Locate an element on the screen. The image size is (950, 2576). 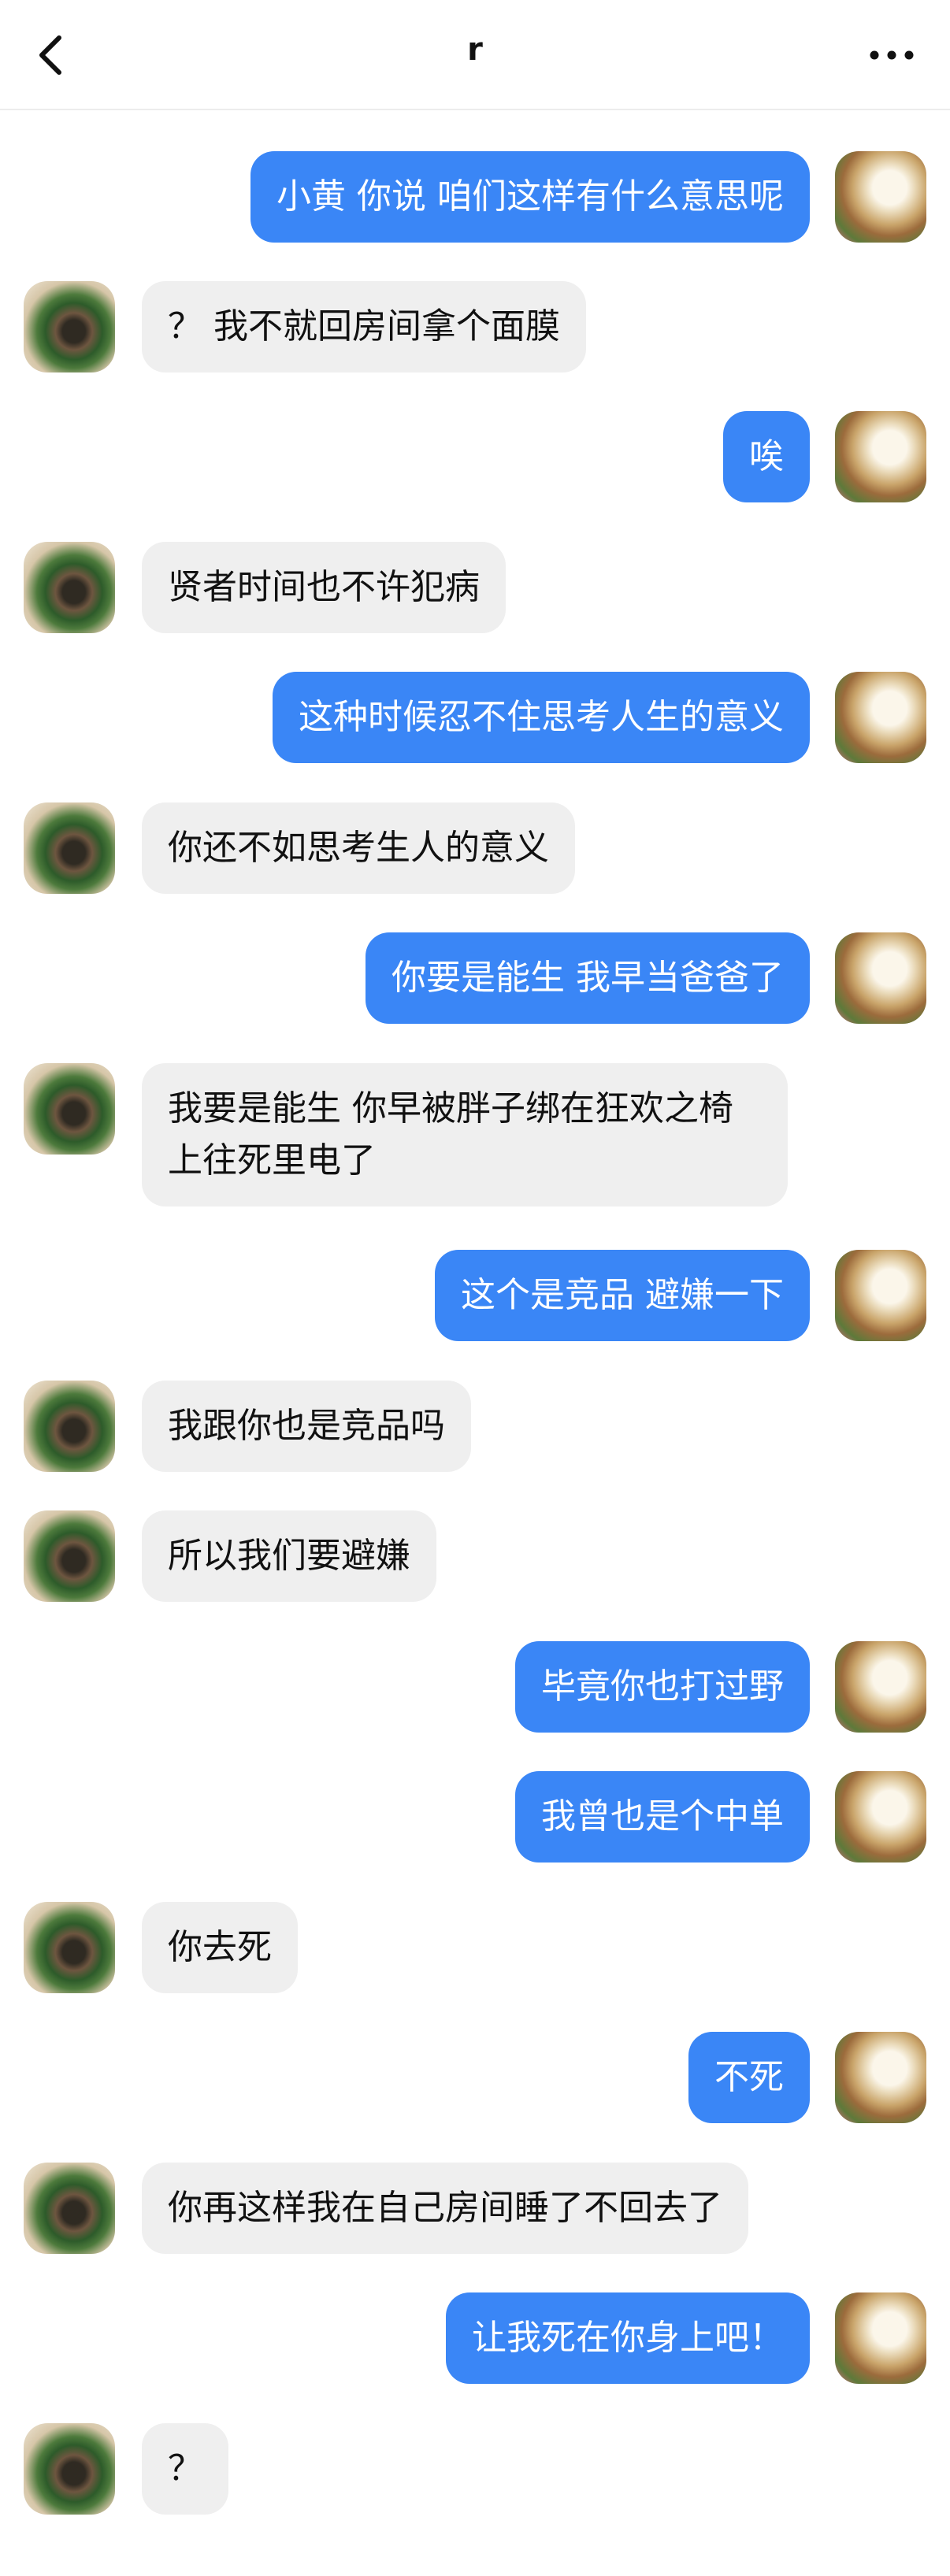
message-bubble: 你去死 is located at coordinates (220, 1947).